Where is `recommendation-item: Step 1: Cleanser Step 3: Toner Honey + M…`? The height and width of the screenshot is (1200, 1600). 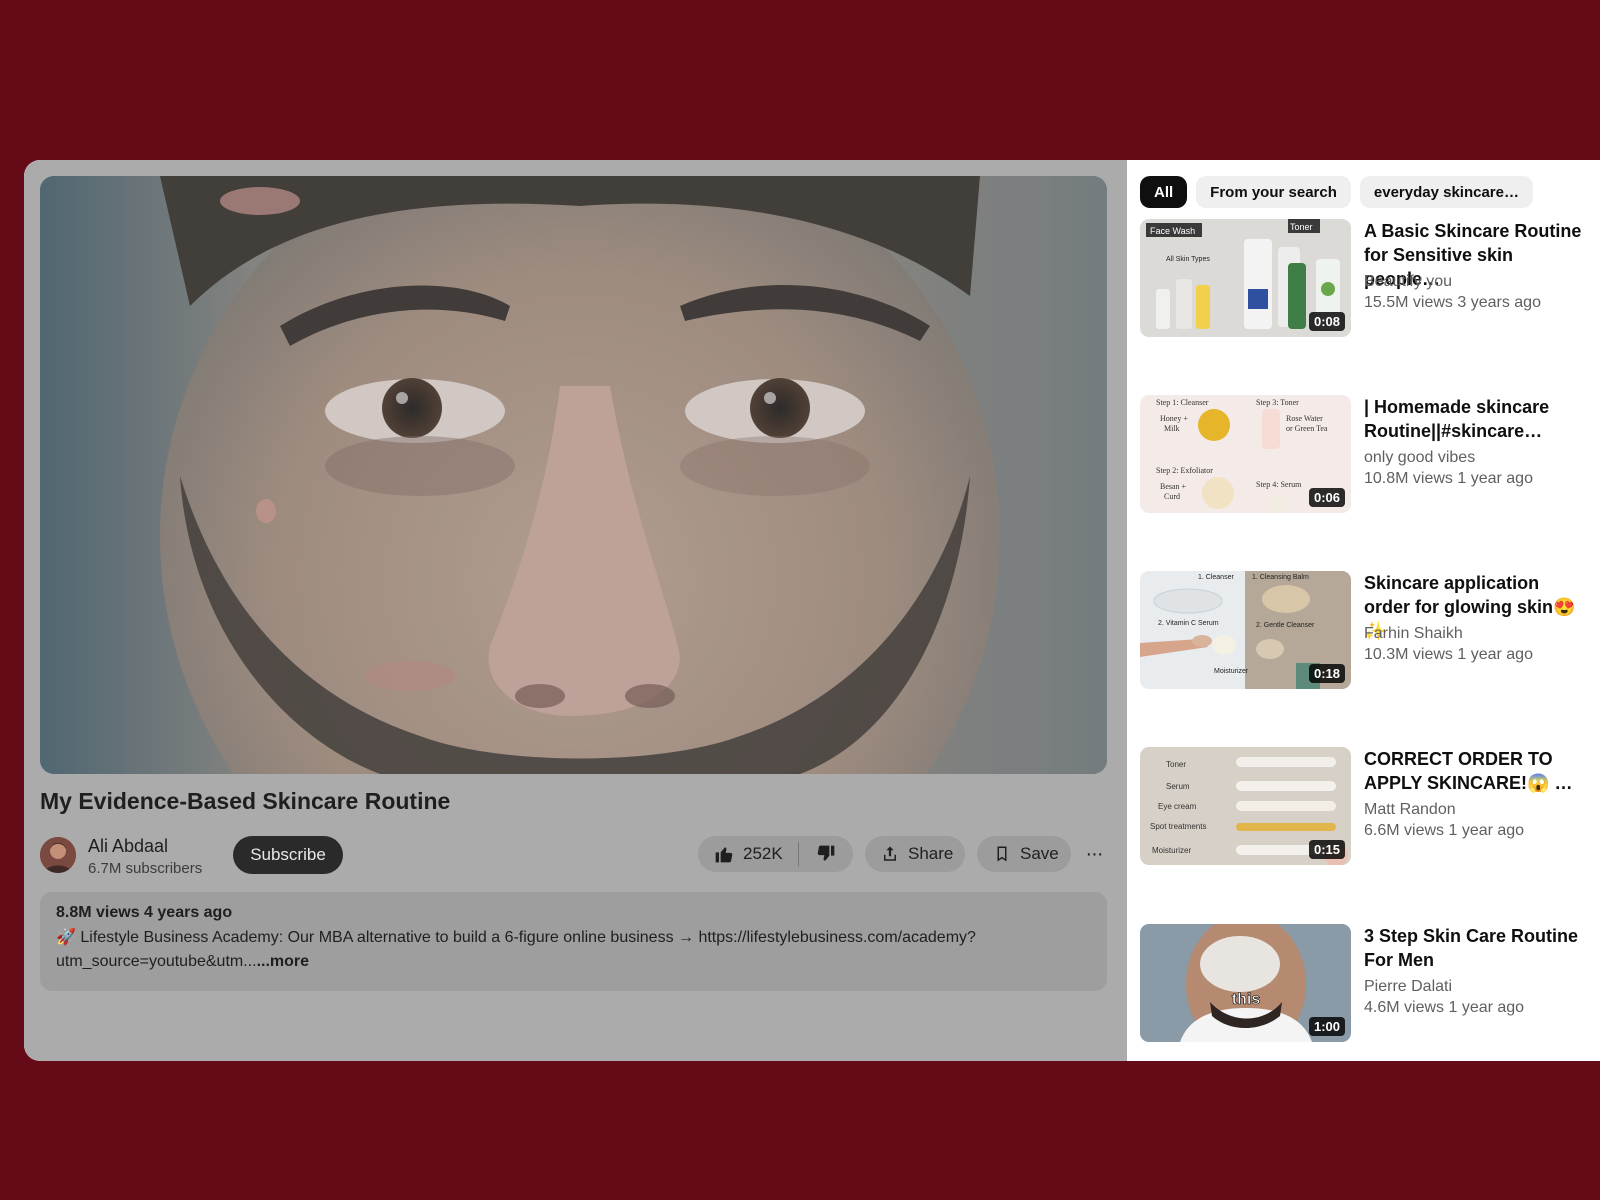
recommendation-item: Step 1: Cleanser Step 3: Toner Honey + M… is located at coordinates (1370, 455).